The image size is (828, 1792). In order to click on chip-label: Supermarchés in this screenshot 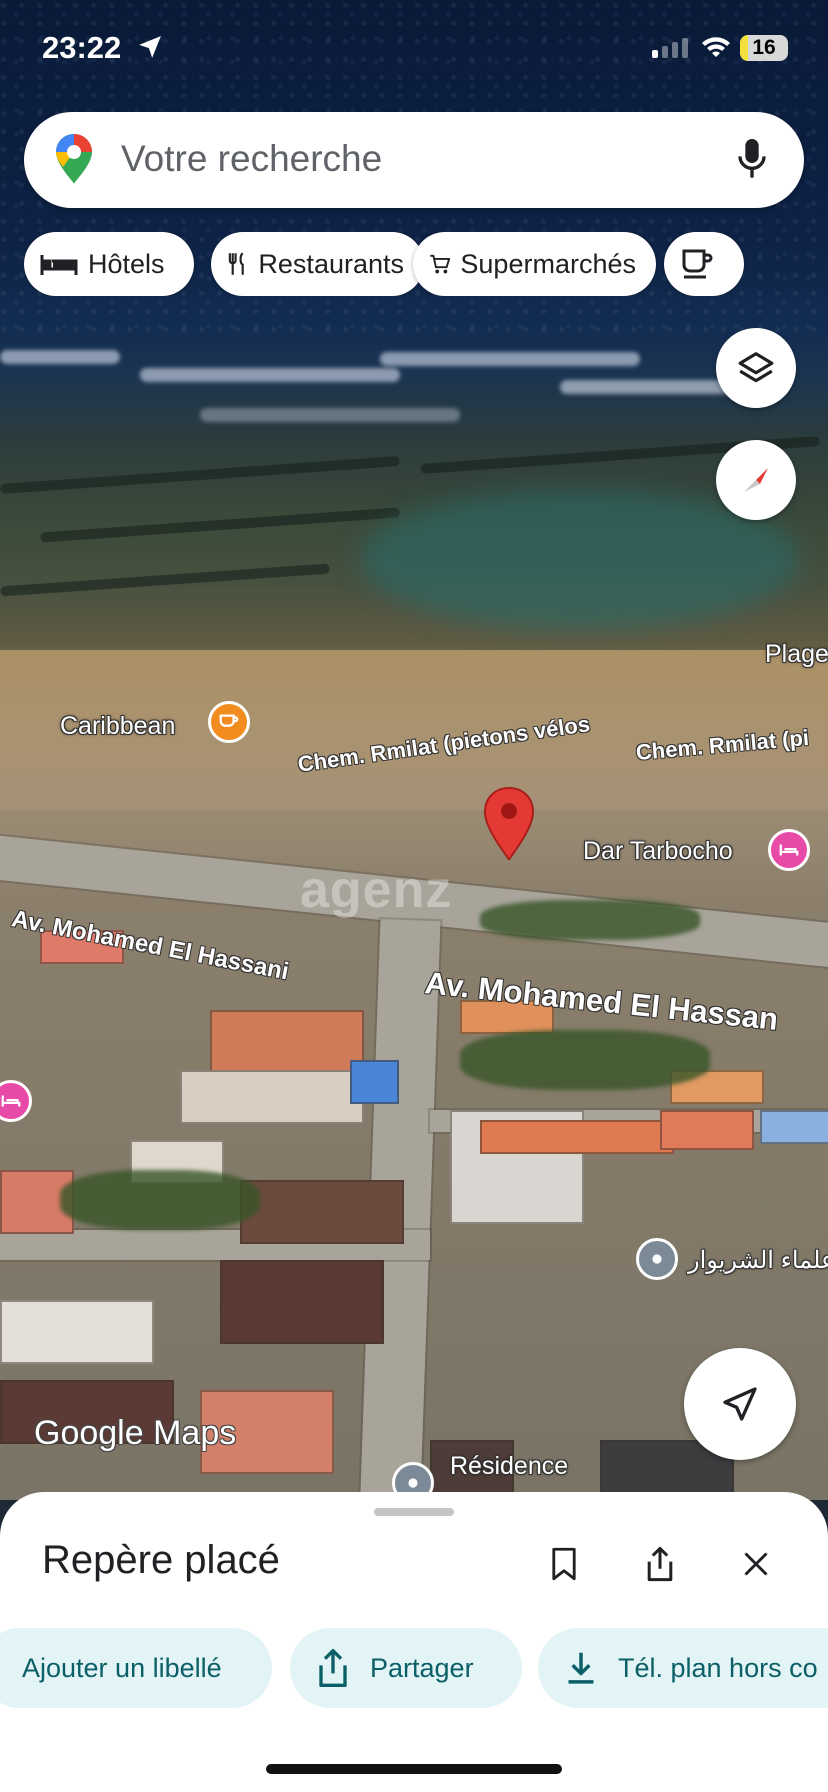, I will do `click(548, 263)`.